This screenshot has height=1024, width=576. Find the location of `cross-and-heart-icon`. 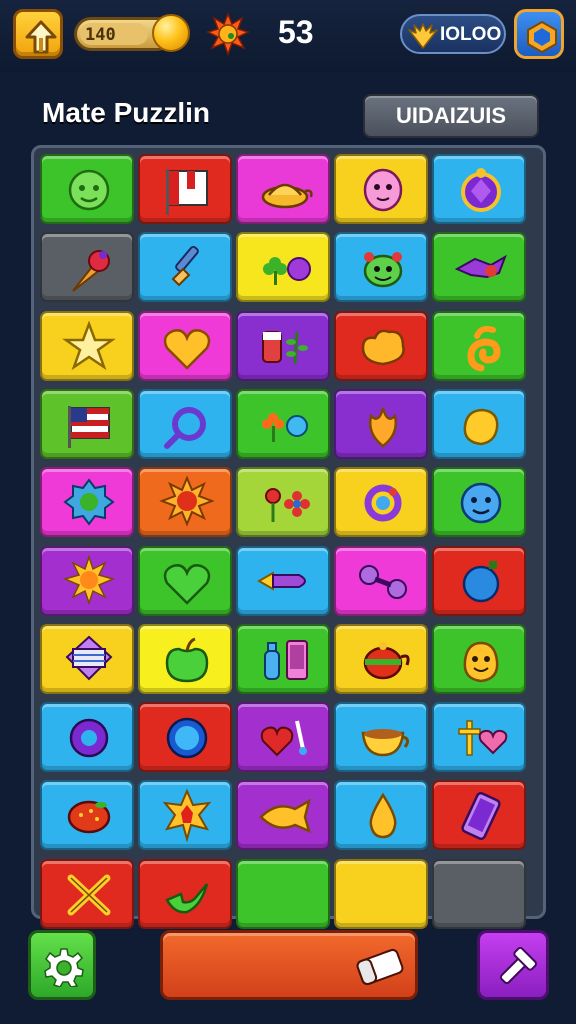

cross-and-heart-icon is located at coordinates (483, 738).